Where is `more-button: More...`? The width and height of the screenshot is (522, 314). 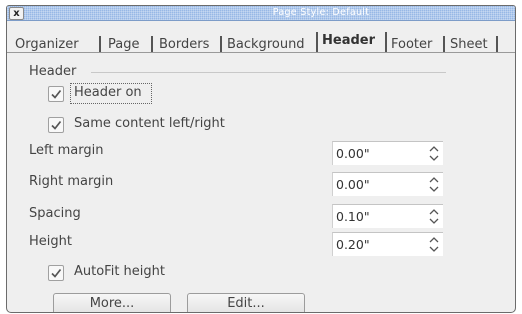 more-button: More... is located at coordinates (112, 302).